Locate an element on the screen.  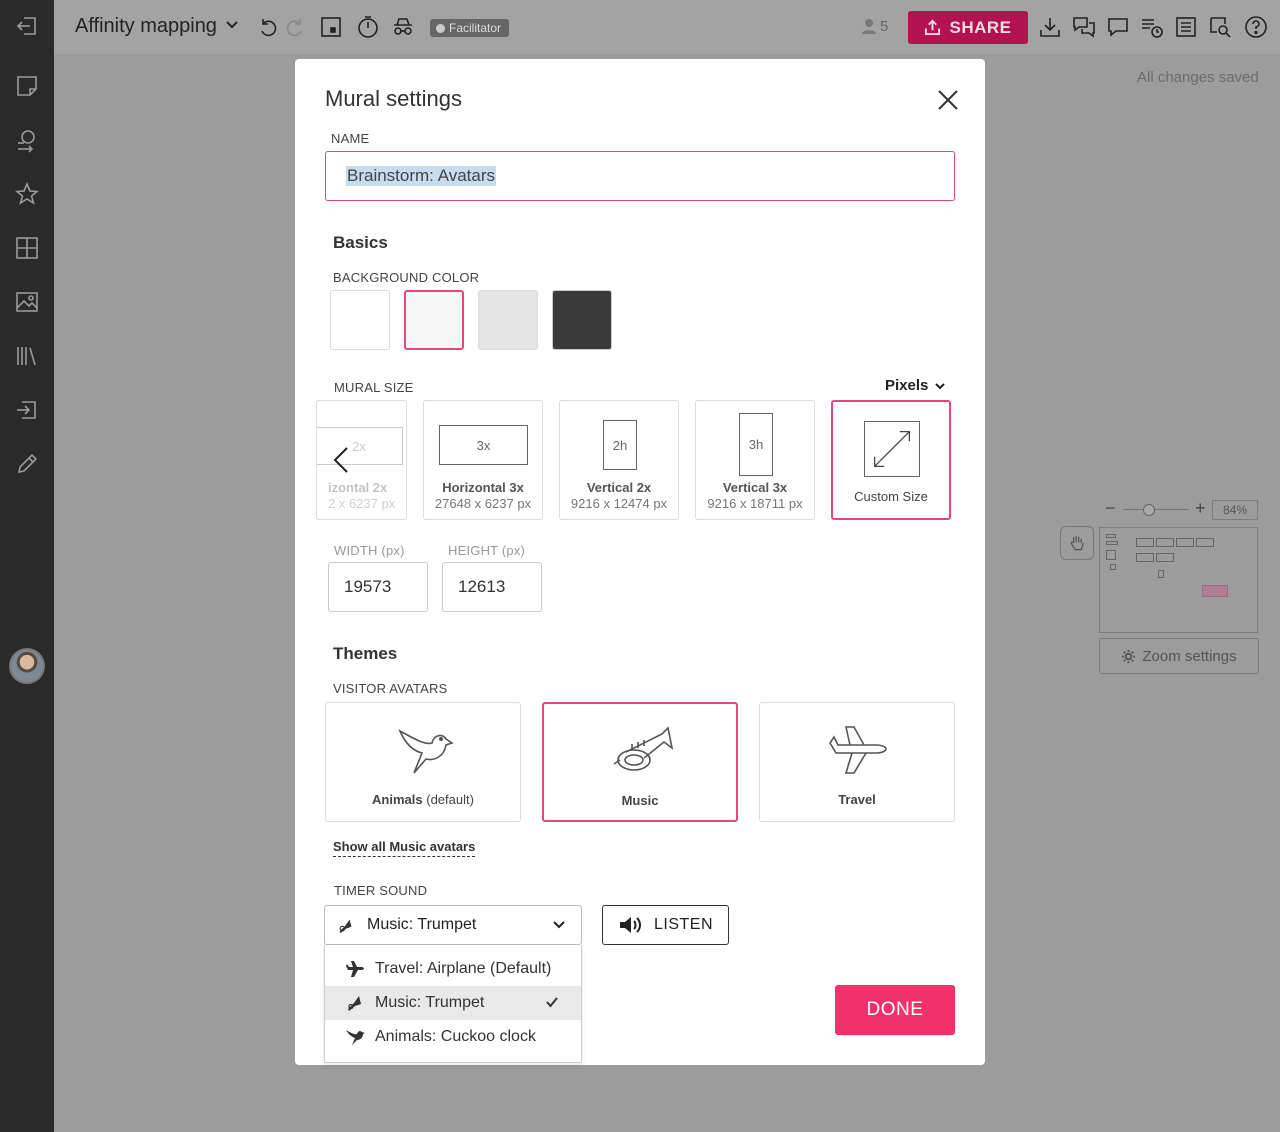
mural-name-input: Brainstorm: Avatars is located at coordinates (640, 176).